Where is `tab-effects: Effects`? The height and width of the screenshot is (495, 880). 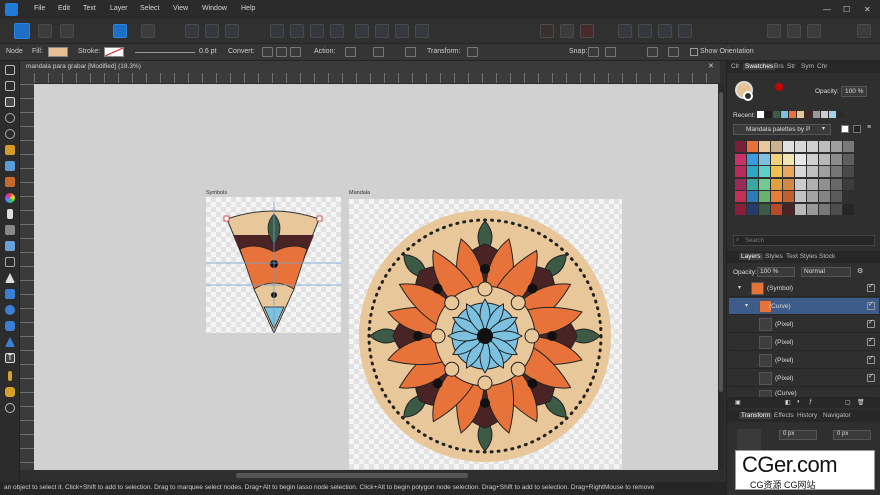
tab-effects: Effects is located at coordinates (784, 415).